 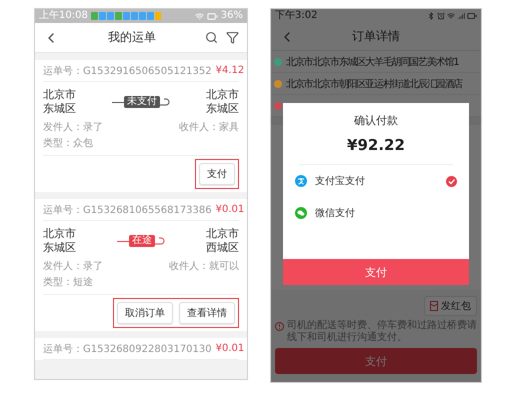 What do you see at coordinates (232, 37) in the screenshot?
I see `filter-icon` at bounding box center [232, 37].